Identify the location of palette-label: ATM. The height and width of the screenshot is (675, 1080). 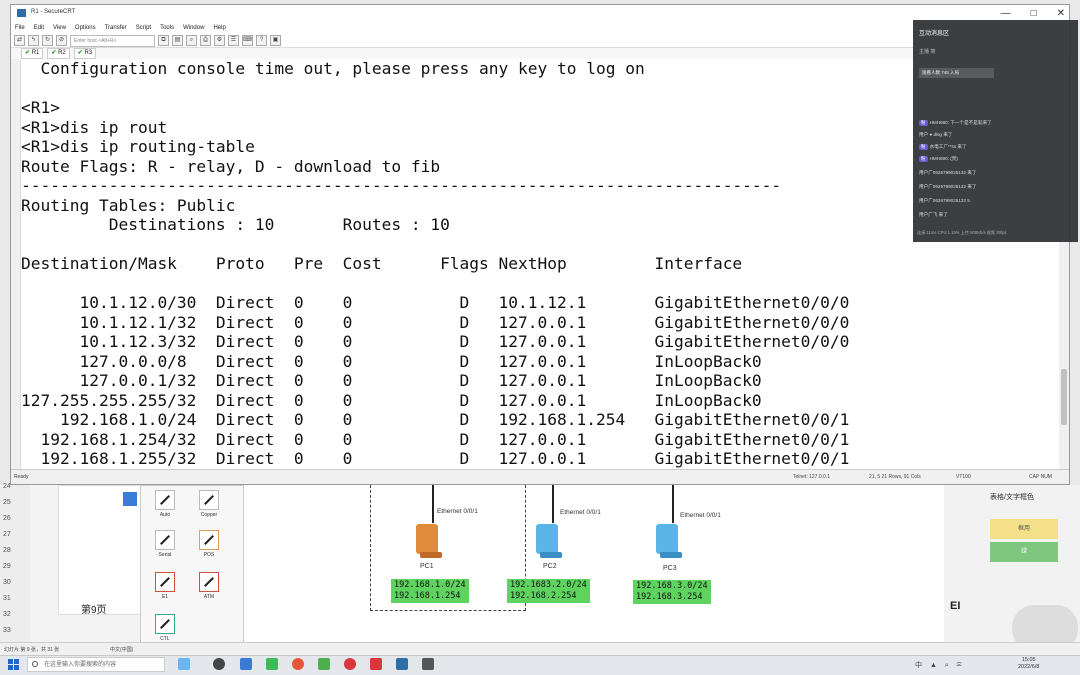
(209, 597).